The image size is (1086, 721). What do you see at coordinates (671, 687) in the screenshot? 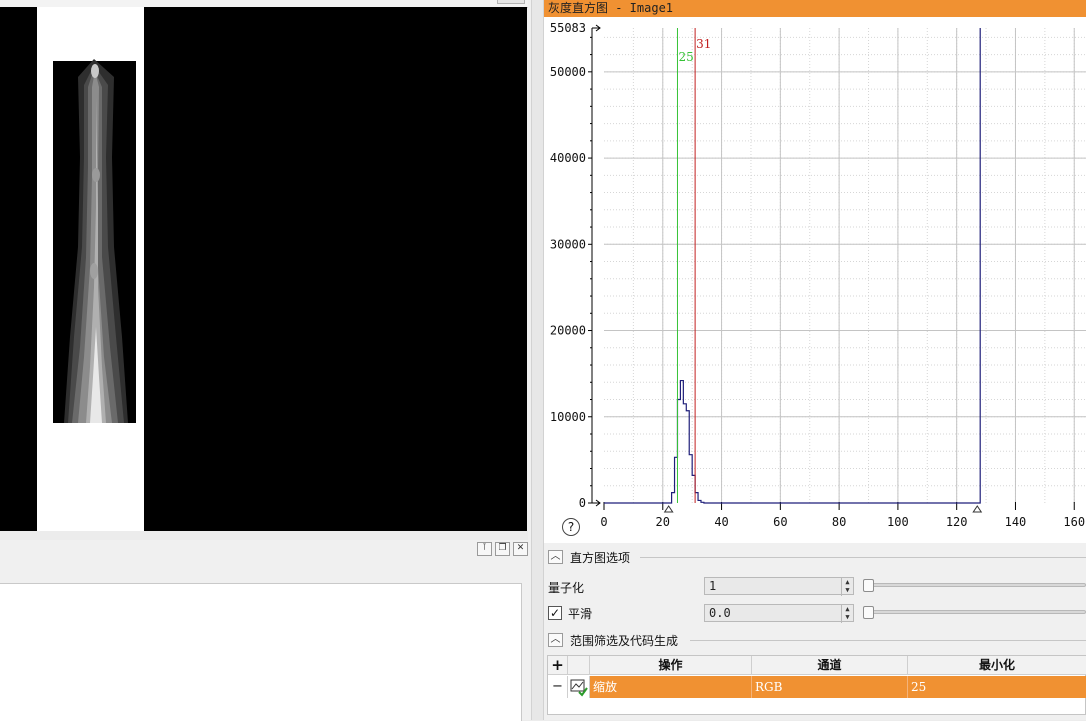
I see `table-cell-operation: 缩放` at bounding box center [671, 687].